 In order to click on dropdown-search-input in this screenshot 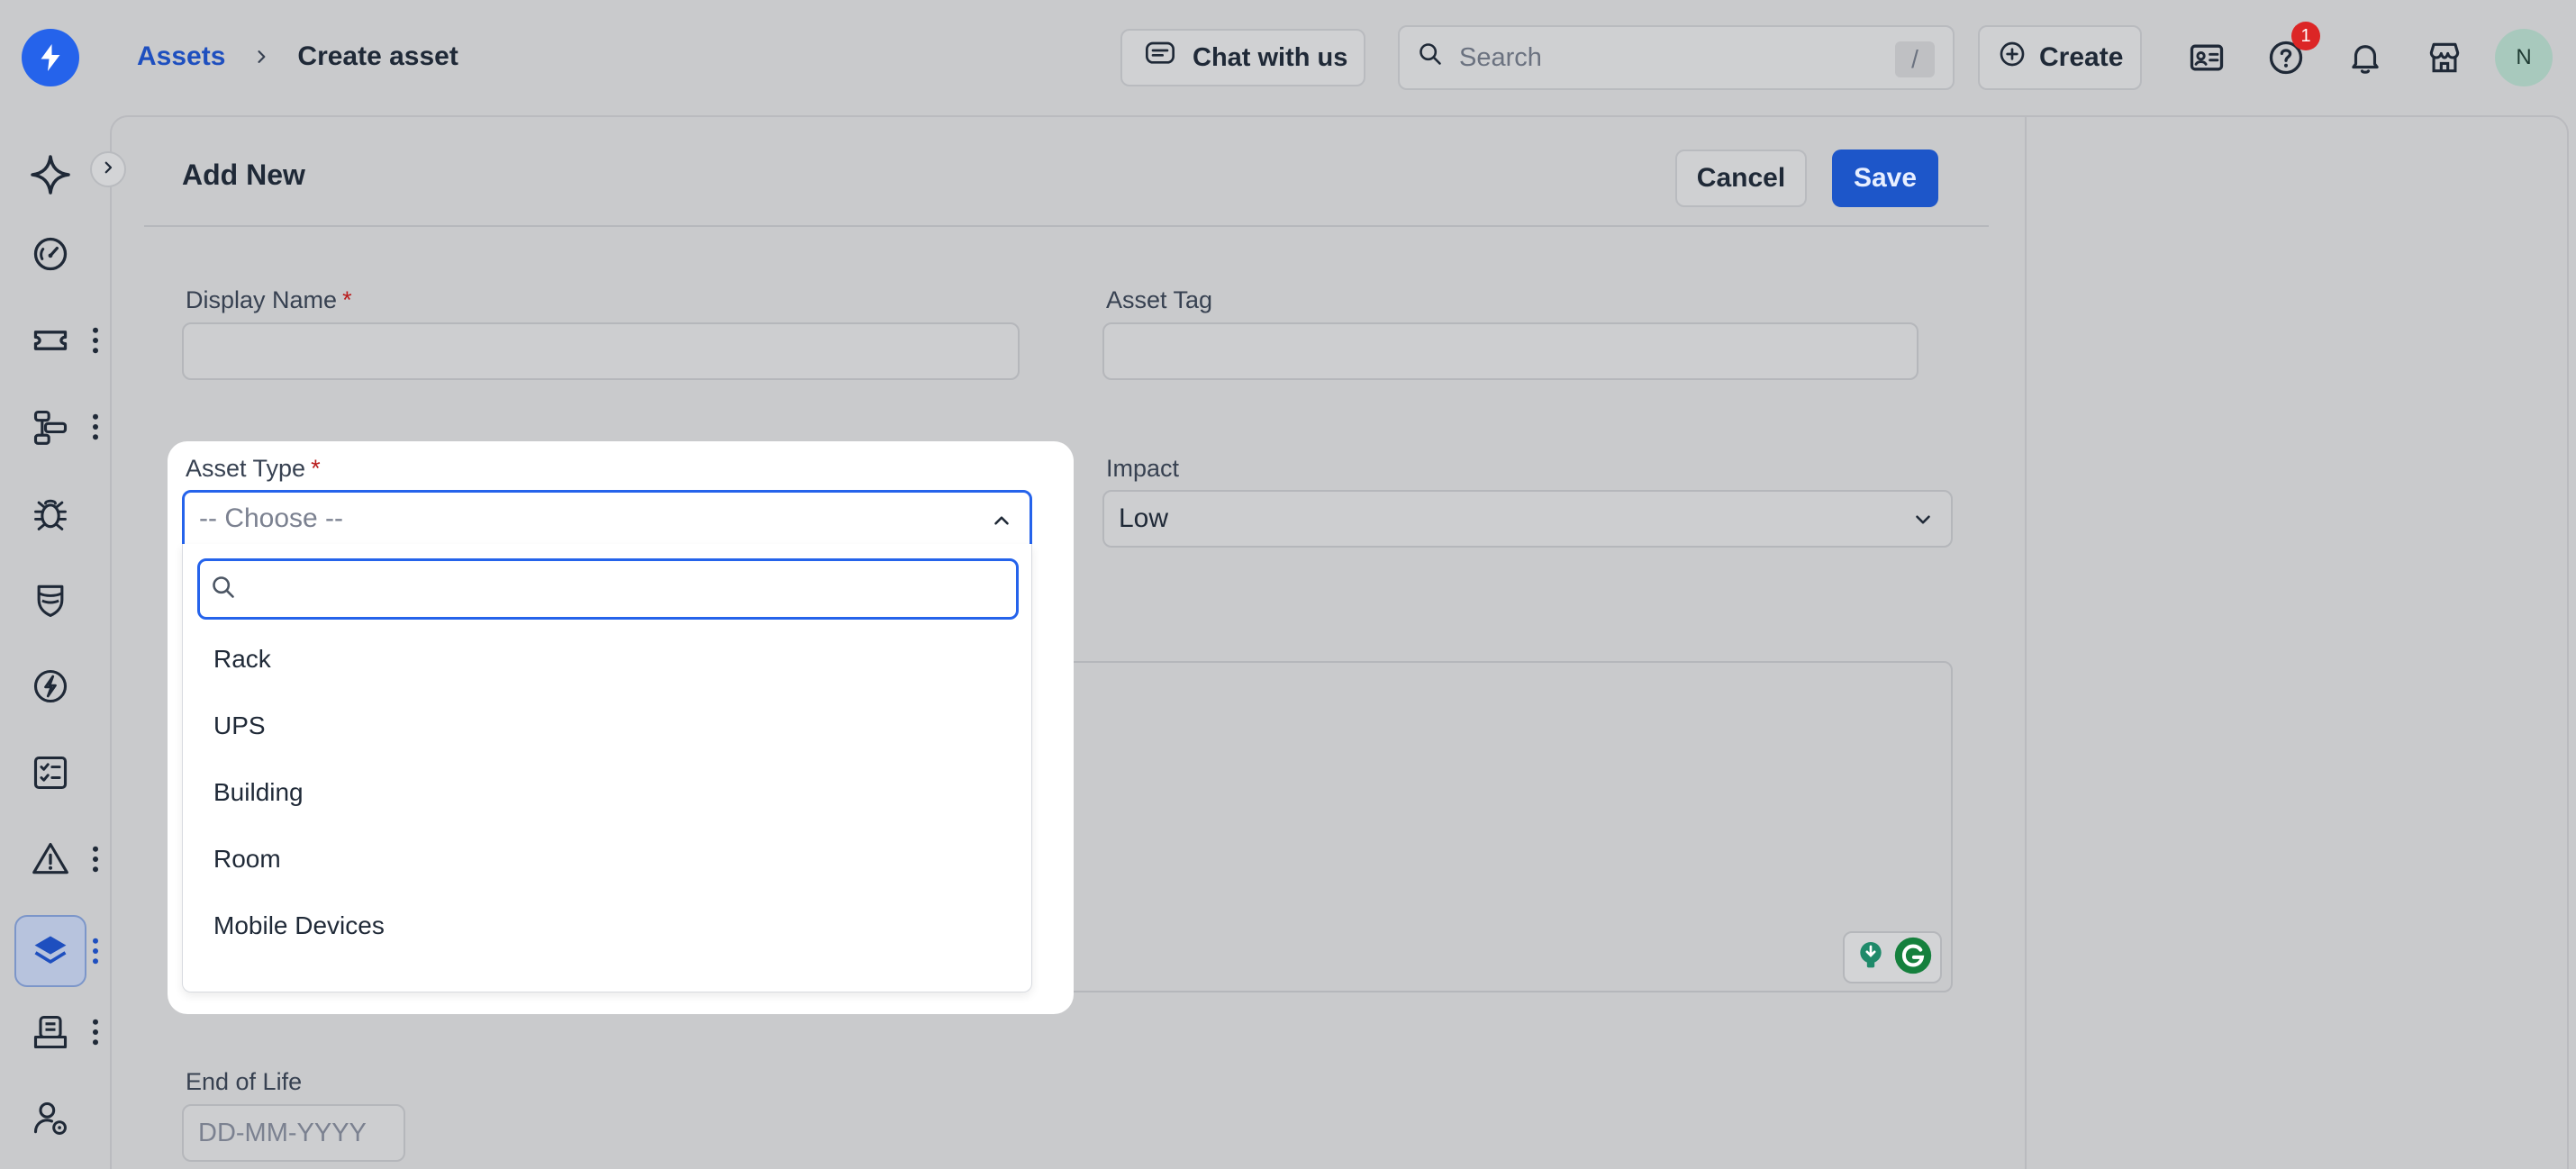, I will do `click(614, 589)`.